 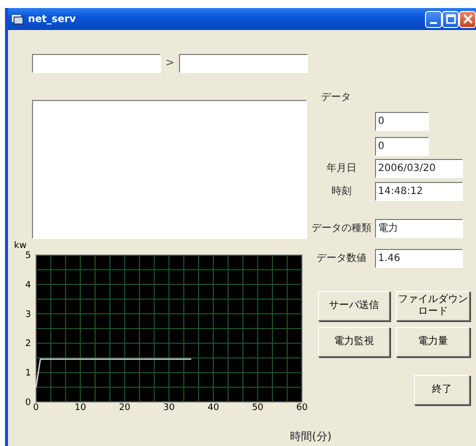 What do you see at coordinates (28, 315) in the screenshot?
I see `tick-label: 3` at bounding box center [28, 315].